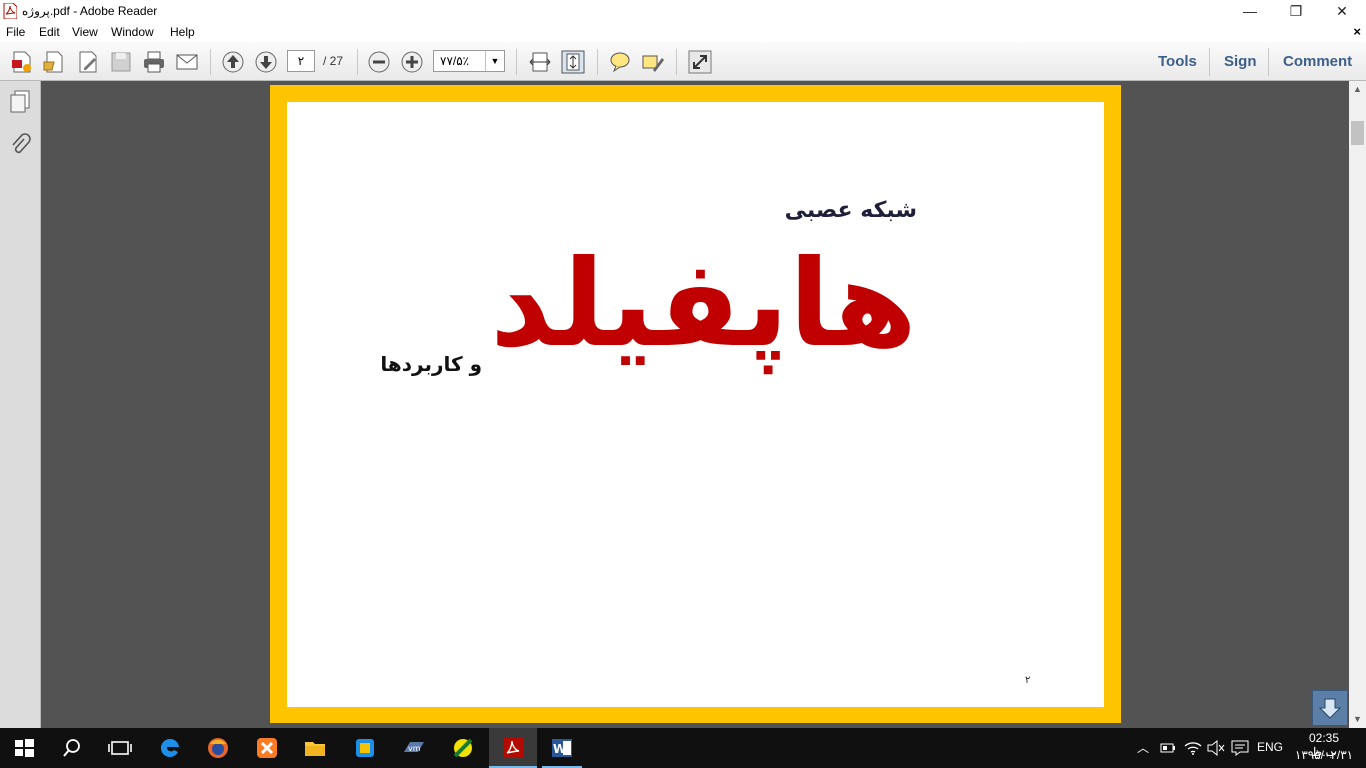 Image resolution: width=1366 pixels, height=768 pixels. Describe the element at coordinates (182, 32) in the screenshot. I see `menu-help: Help` at that location.